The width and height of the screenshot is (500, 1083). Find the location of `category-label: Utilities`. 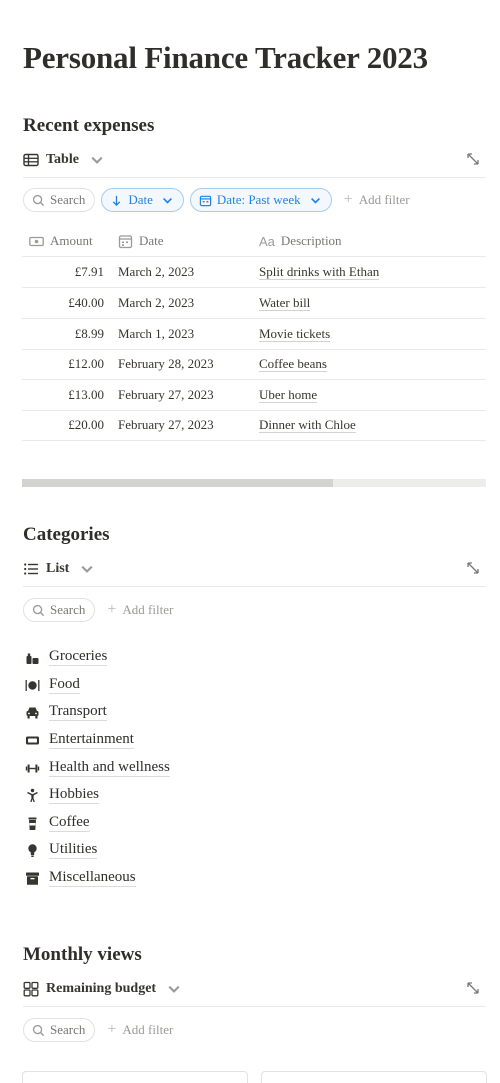

category-label: Utilities is located at coordinates (73, 850).